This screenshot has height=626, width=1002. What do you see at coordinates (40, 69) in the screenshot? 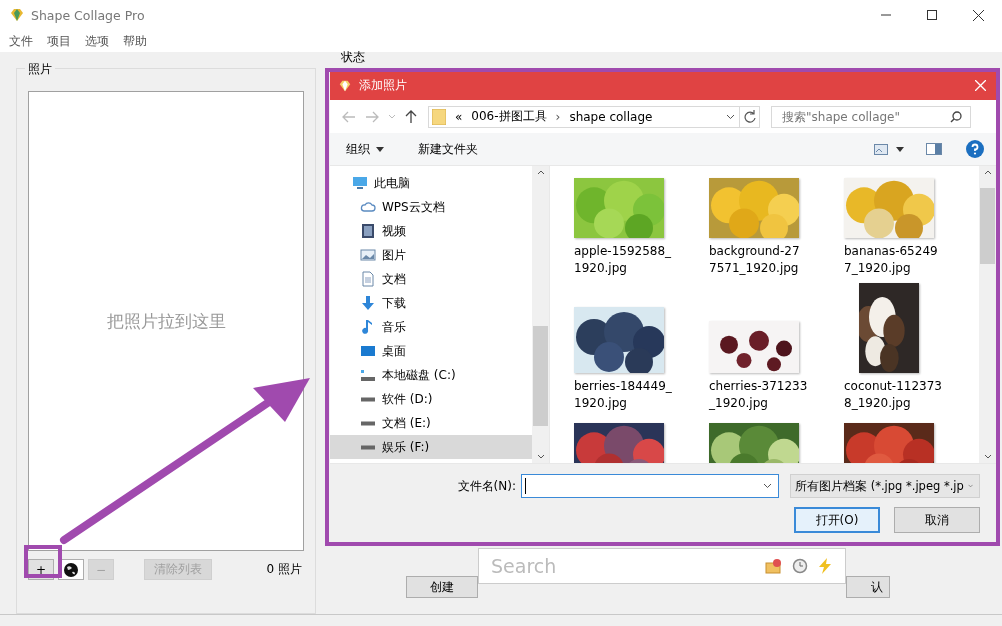
I see `group-title: 照片` at bounding box center [40, 69].